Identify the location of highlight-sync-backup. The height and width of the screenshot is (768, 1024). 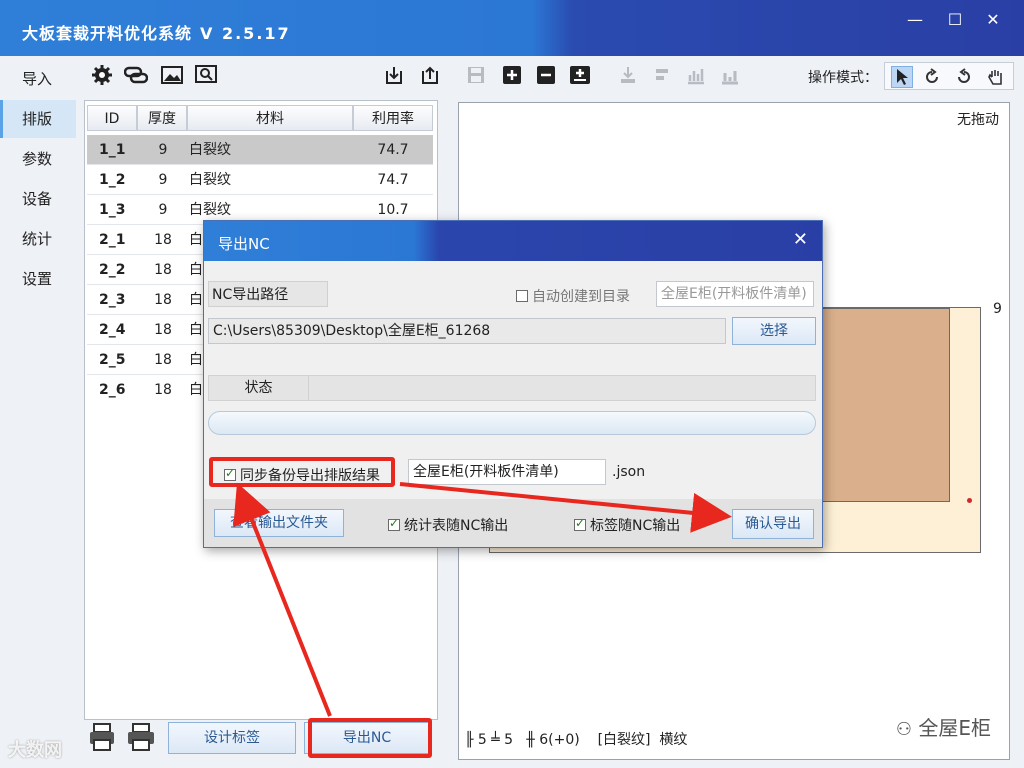
(302, 472).